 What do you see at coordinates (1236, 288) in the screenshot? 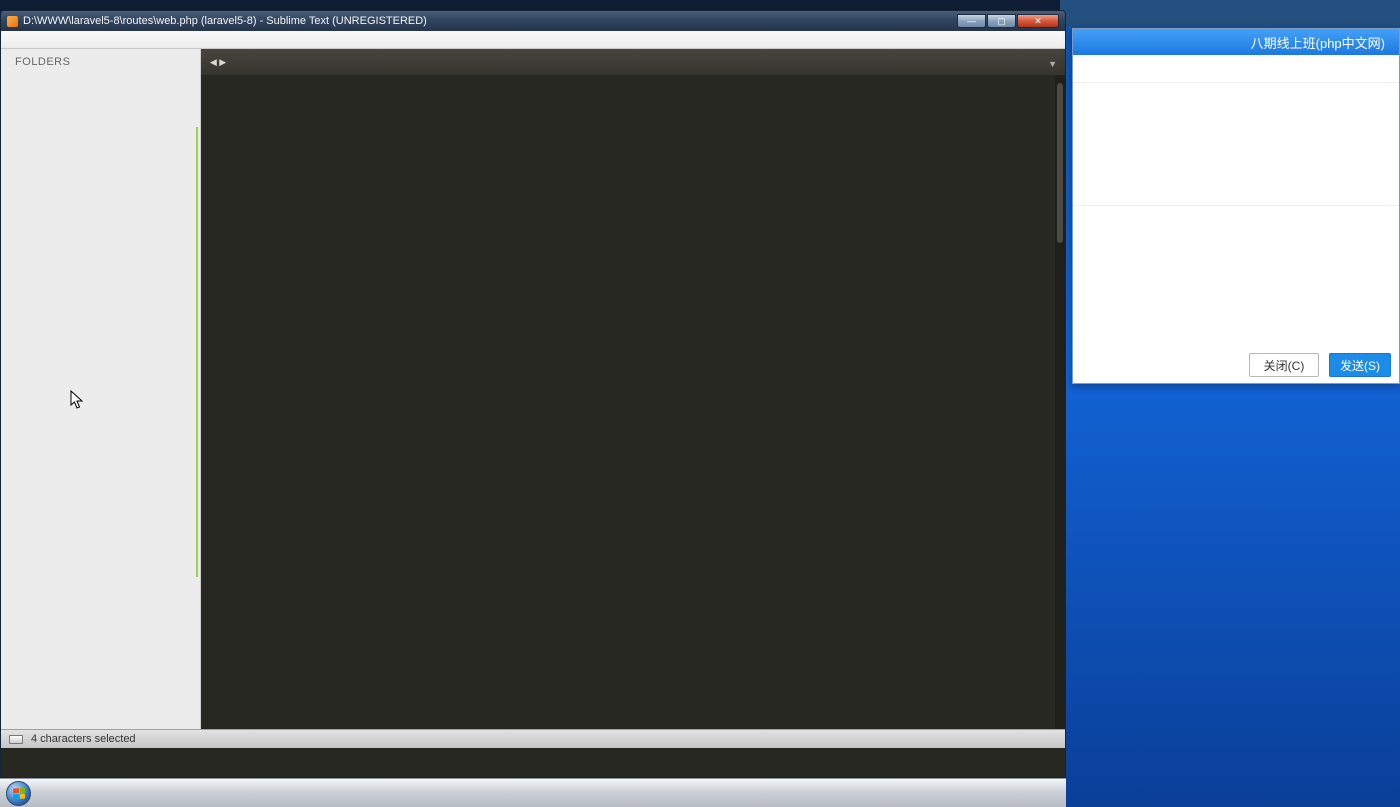
I see `chat-input` at bounding box center [1236, 288].